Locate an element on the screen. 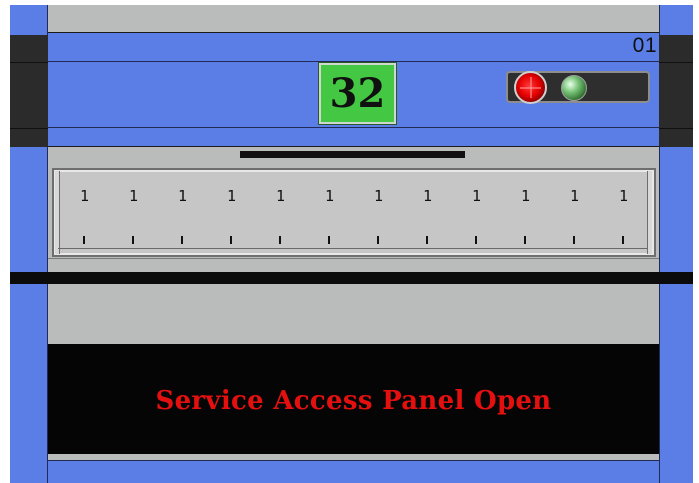  top-band is located at coordinates (353, 19).